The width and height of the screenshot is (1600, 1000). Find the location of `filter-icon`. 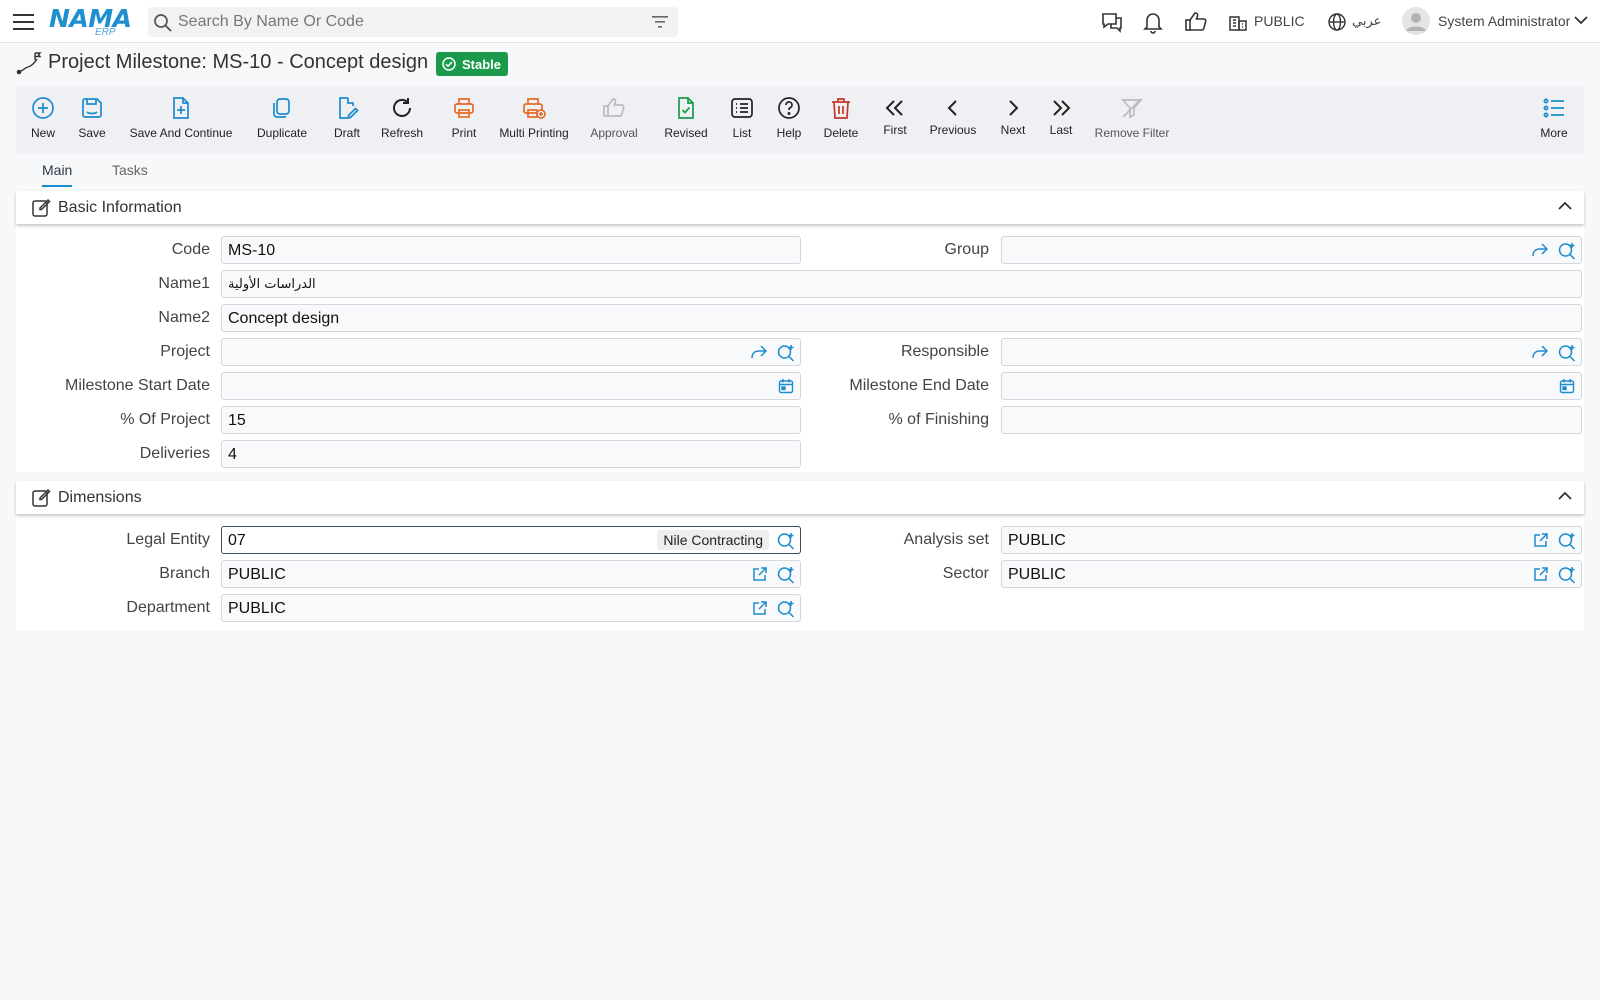

filter-icon is located at coordinates (660, 22).